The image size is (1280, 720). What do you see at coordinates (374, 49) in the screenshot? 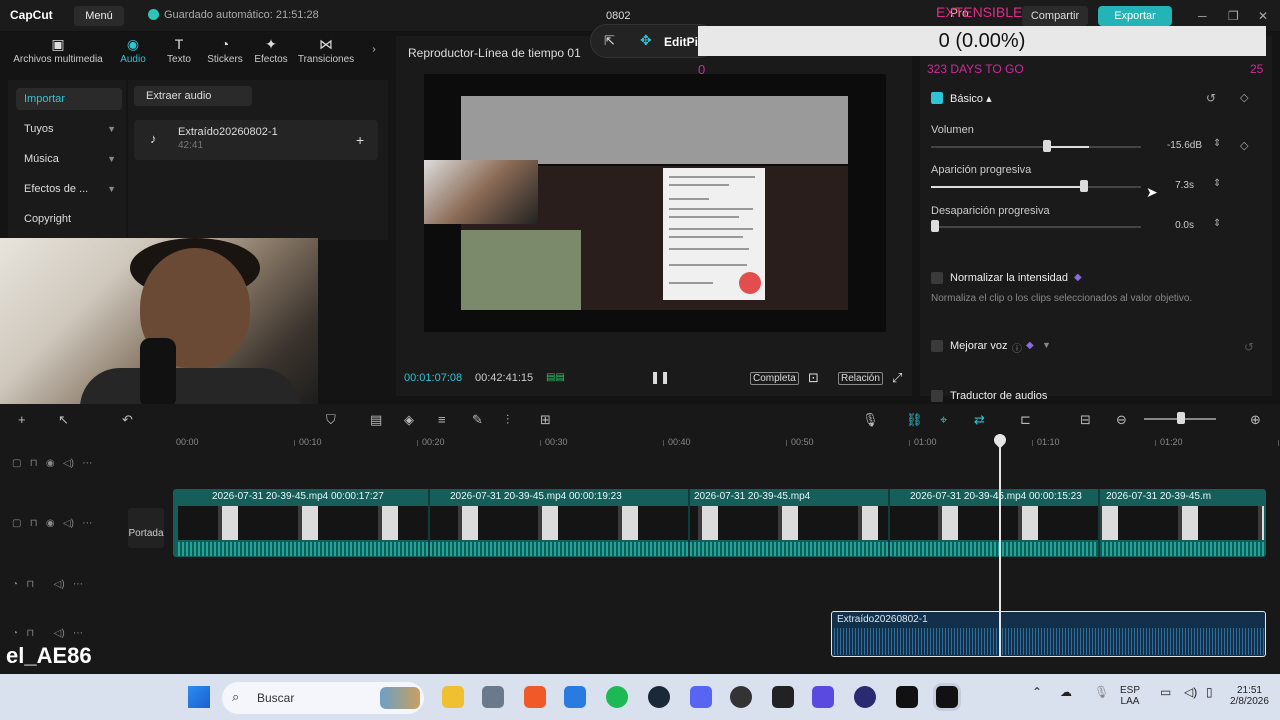
I see `chevron-right-icon: ›` at bounding box center [374, 49].